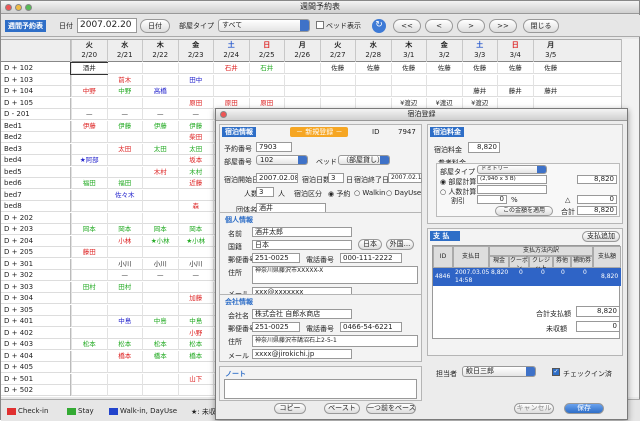  What do you see at coordinates (265, 192) in the screenshot?
I see `people-field: 3` at bounding box center [265, 192].